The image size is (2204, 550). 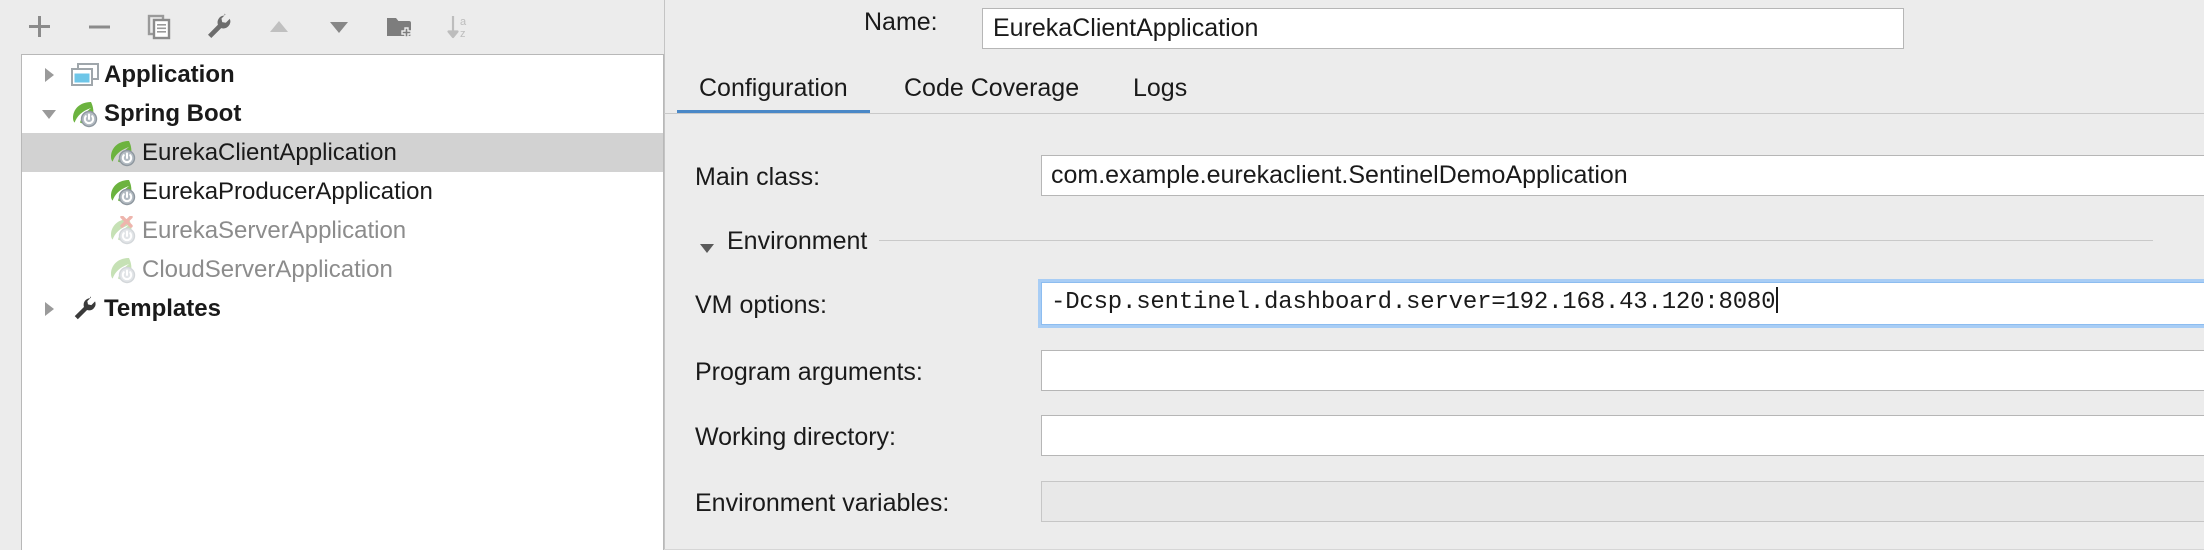 I want to click on edit-templates-button, so click(x=219, y=27).